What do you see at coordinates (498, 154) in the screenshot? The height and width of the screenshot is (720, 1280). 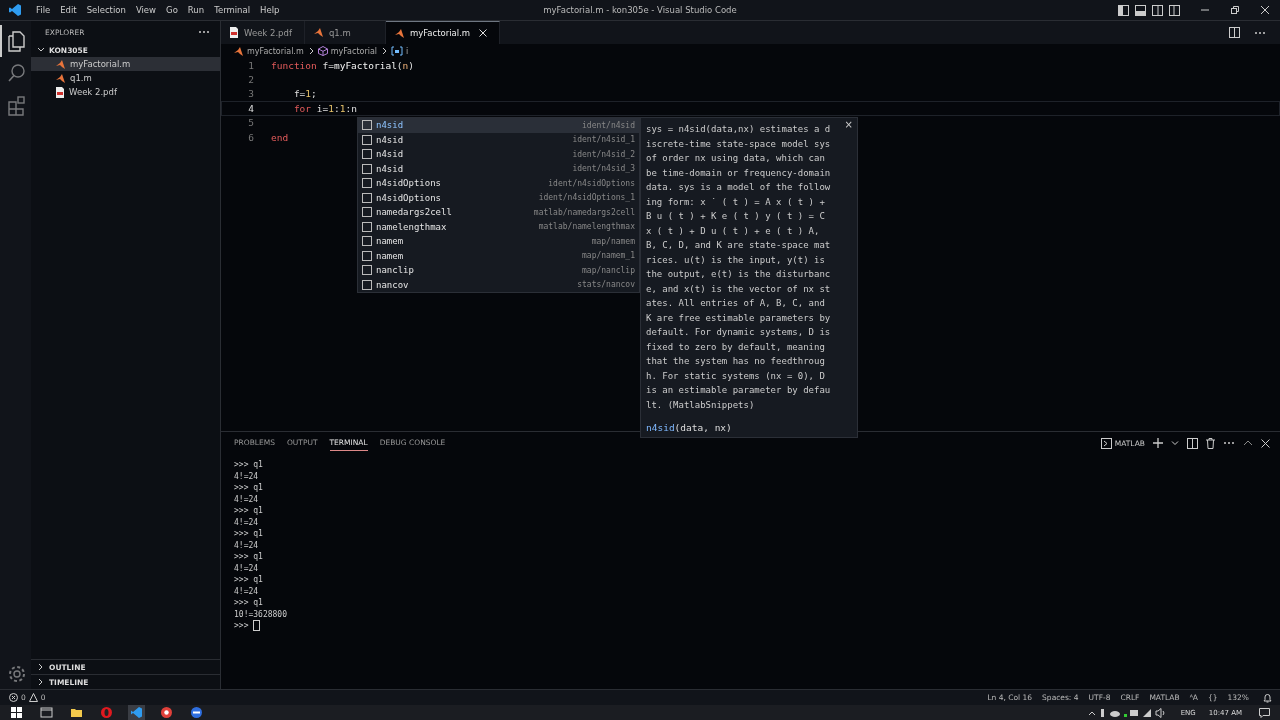 I see `suggestion-item: n4sid ident/n4sid_2` at bounding box center [498, 154].